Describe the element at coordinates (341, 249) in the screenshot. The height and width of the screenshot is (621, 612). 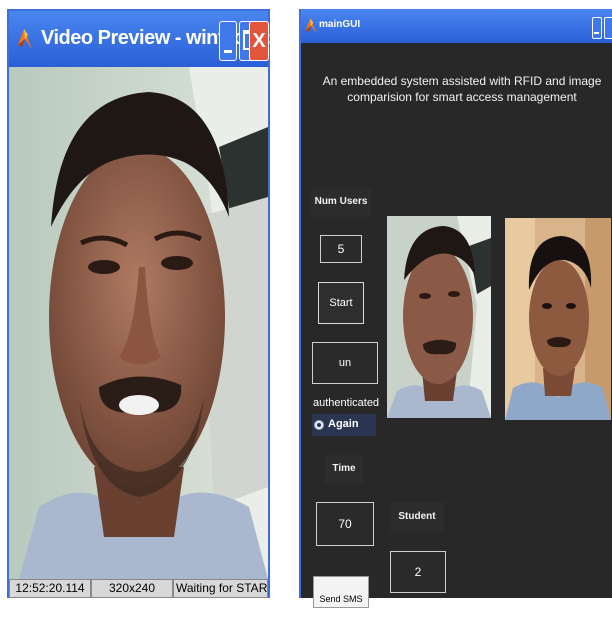
I see `num-users-field: 5` at that location.